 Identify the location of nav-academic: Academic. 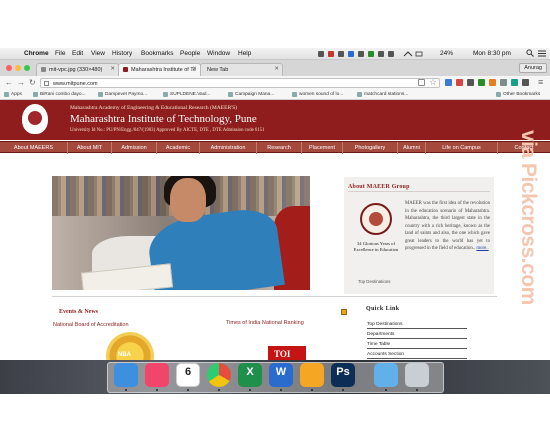
(178, 148).